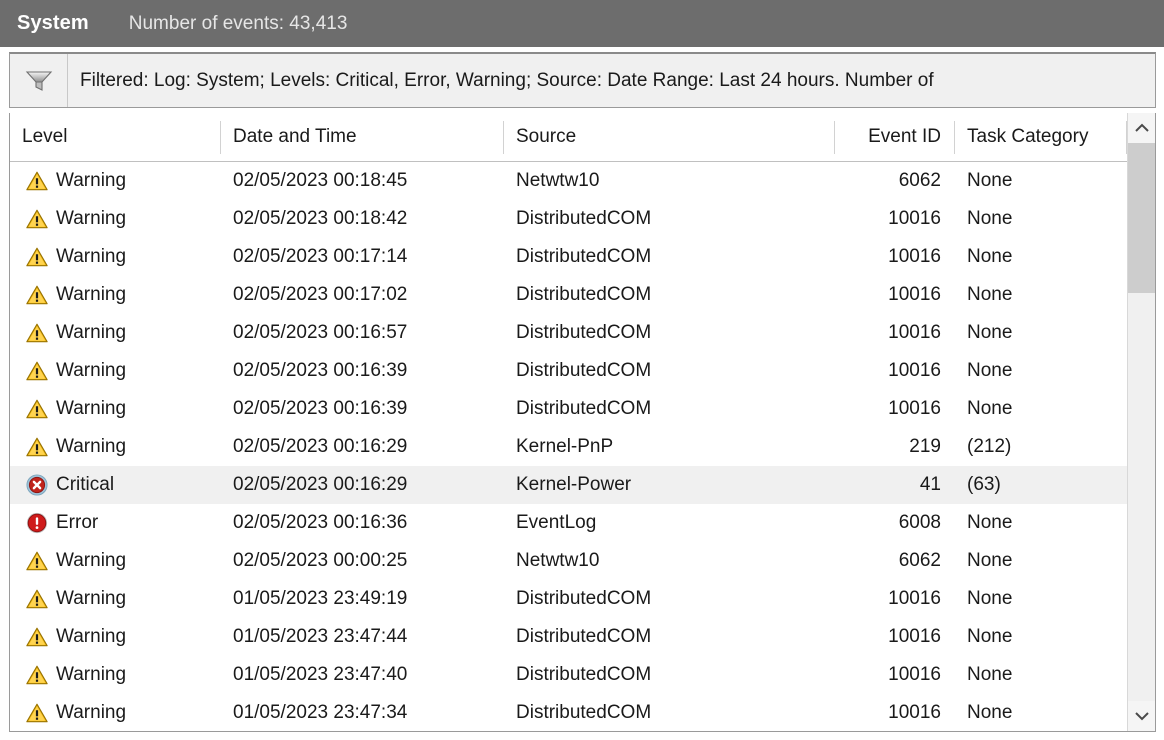 This screenshot has height=740, width=1164. Describe the element at coordinates (556, 522) in the screenshot. I see `cell-source: EventLog` at that location.